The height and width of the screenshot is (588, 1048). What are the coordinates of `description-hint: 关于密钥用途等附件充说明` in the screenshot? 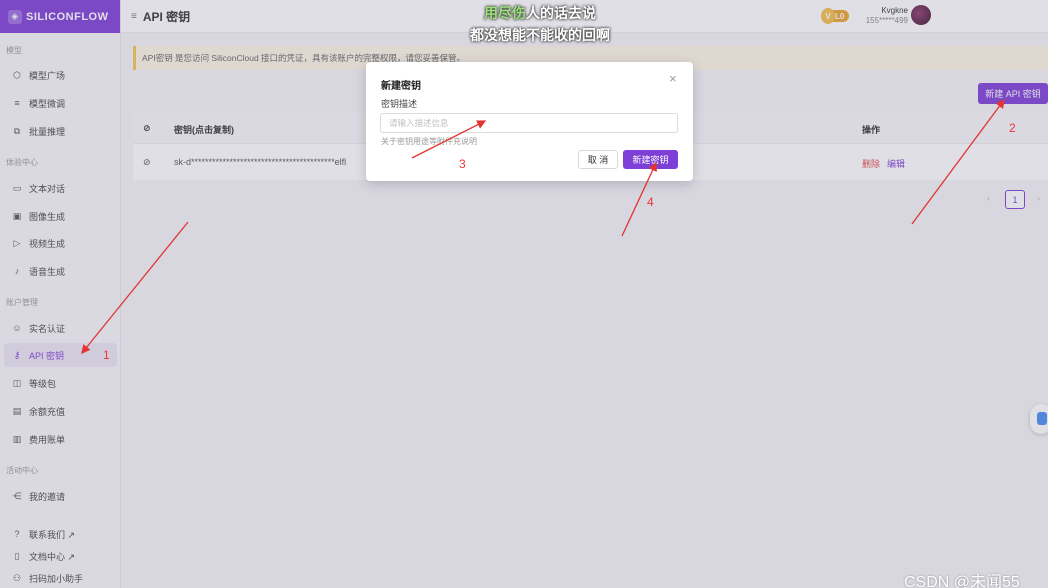 It's located at (429, 141).